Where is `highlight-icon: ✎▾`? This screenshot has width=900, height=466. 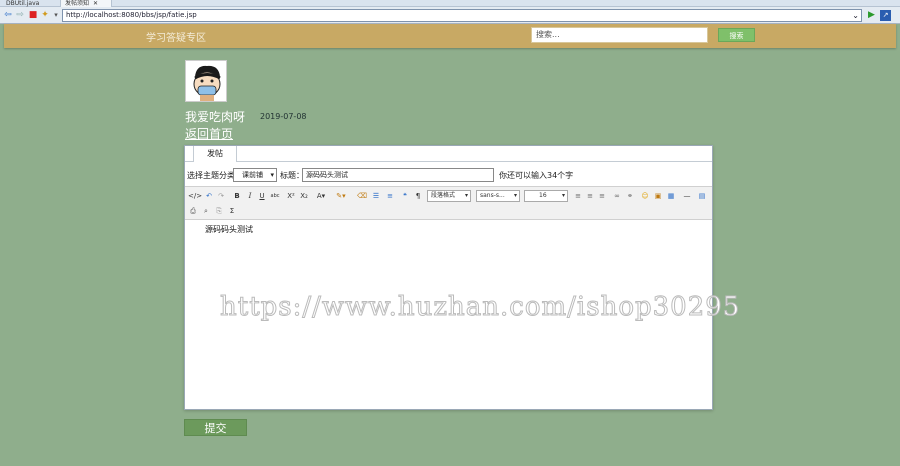 highlight-icon: ✎▾ is located at coordinates (341, 196).